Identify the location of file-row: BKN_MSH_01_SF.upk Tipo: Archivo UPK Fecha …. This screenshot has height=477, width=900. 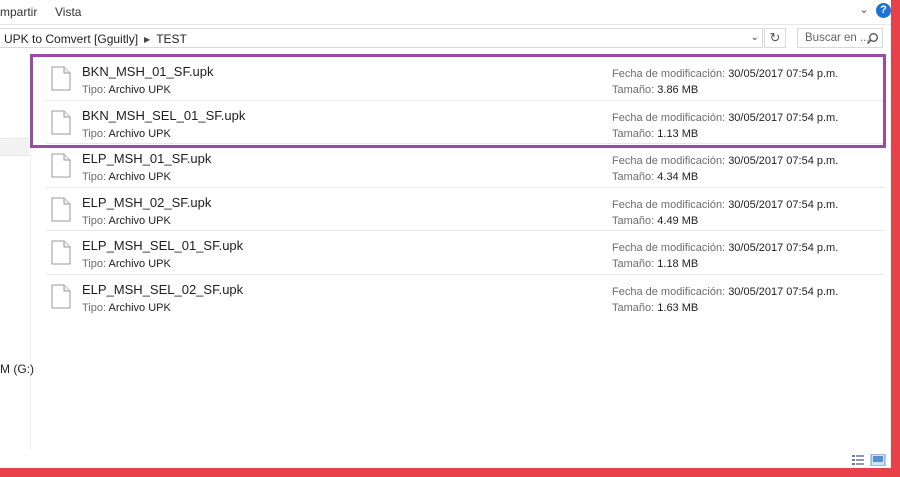
(465, 79).